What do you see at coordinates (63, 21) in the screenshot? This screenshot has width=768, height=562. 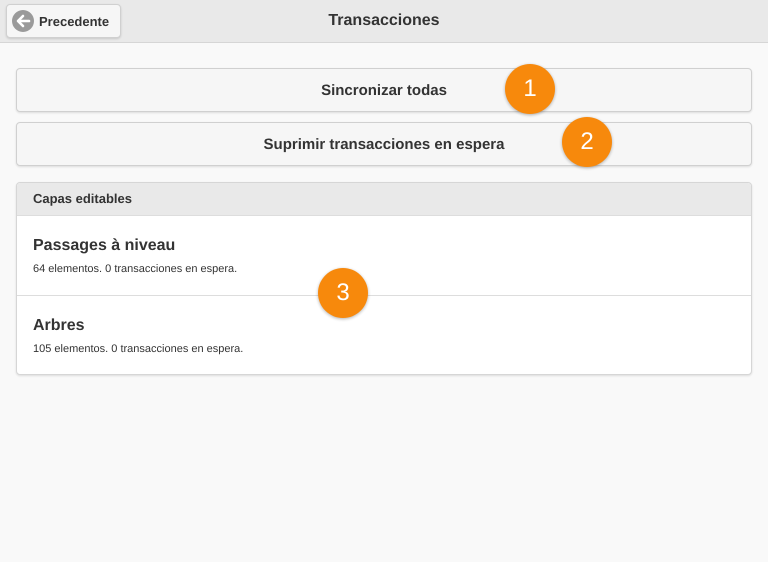 I see `back-button: Precedente` at bounding box center [63, 21].